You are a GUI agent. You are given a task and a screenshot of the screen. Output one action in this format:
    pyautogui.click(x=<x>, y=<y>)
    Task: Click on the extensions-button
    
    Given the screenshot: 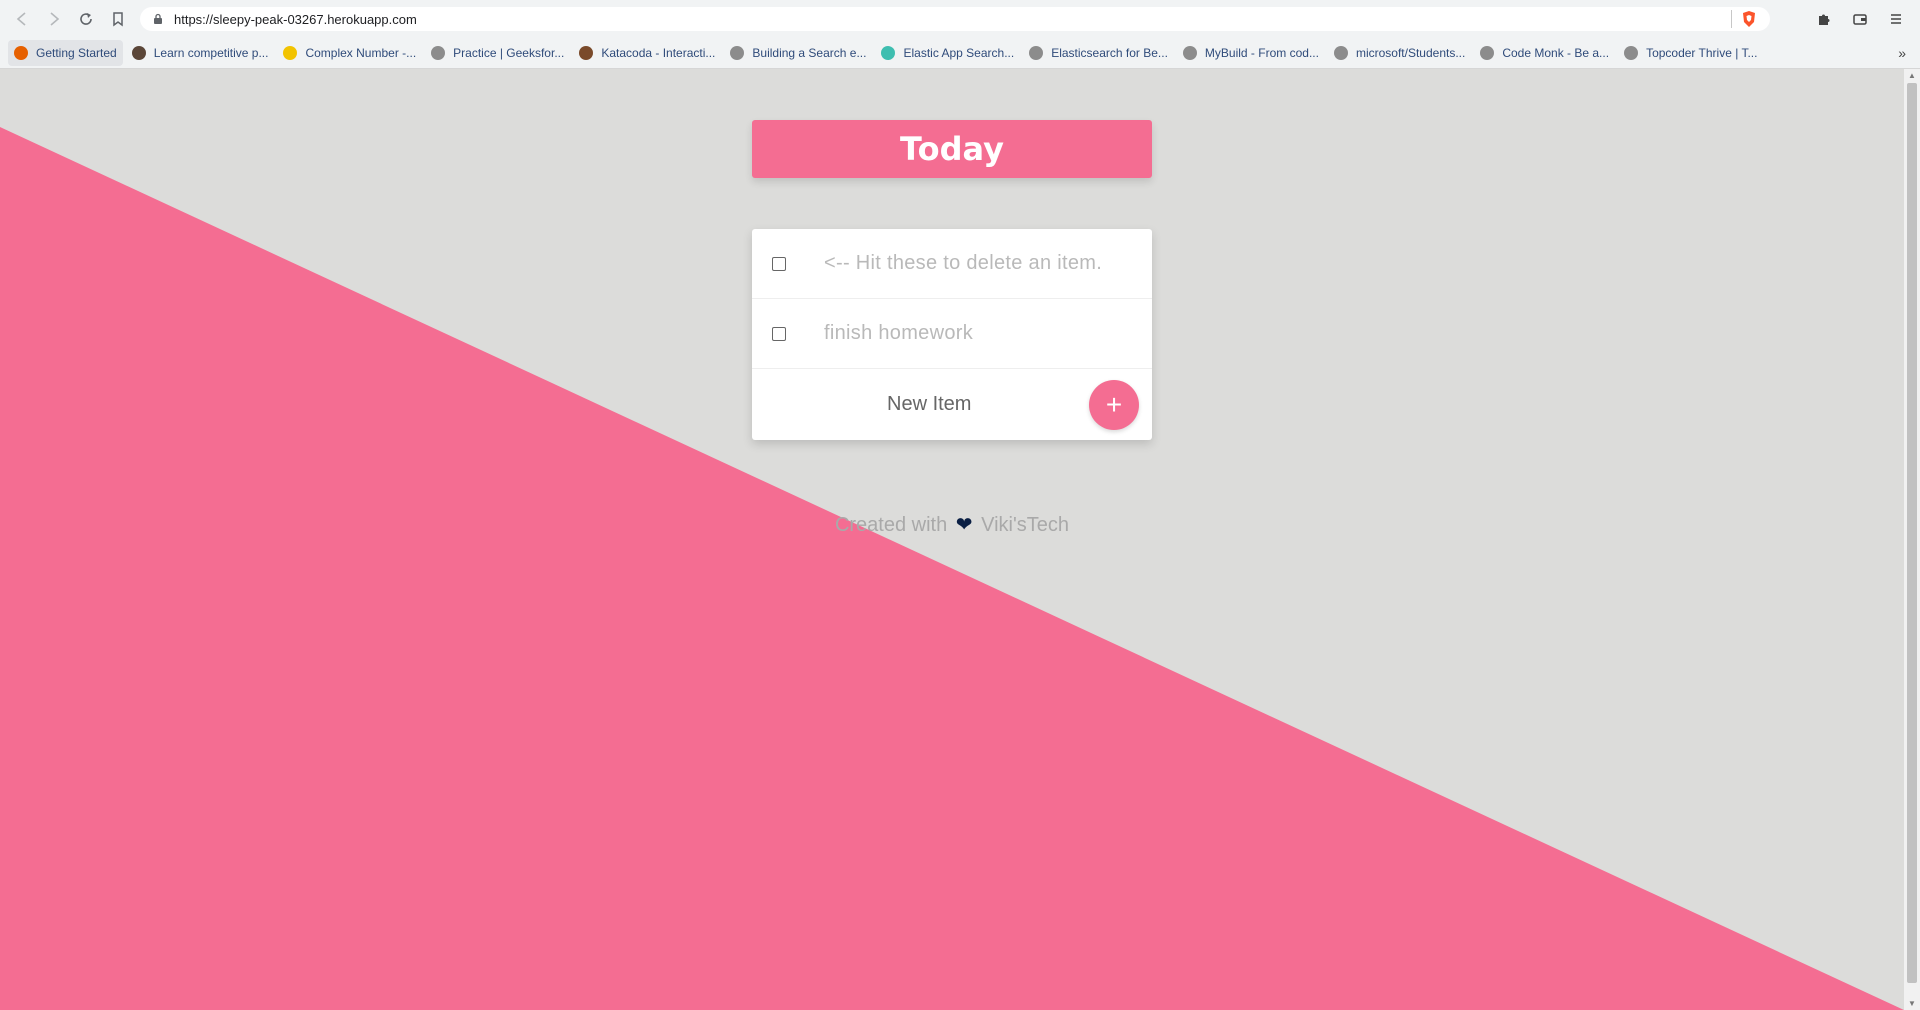 What is the action you would take?
    pyautogui.click(x=1824, y=19)
    